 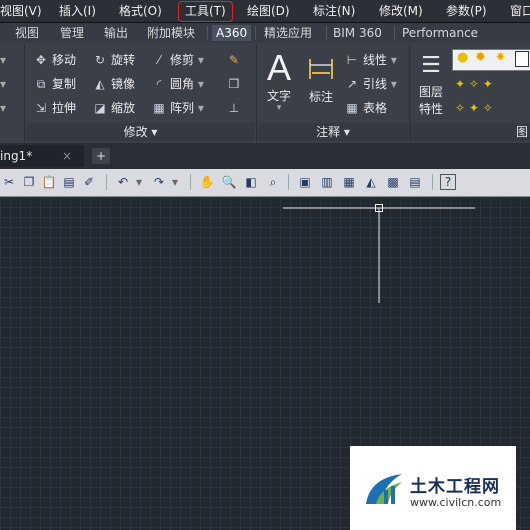 What do you see at coordinates (159, 182) in the screenshot?
I see `redo-icon: ↷` at bounding box center [159, 182].